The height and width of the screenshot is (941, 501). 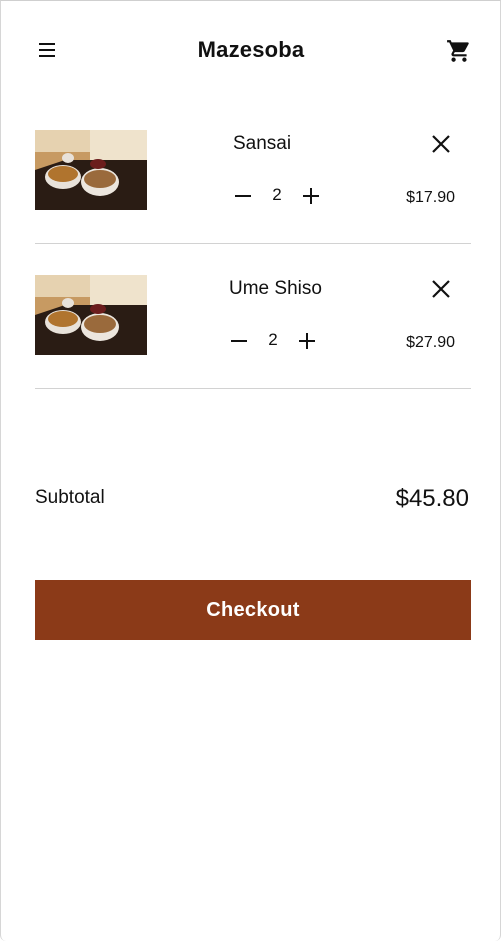 I want to click on subtotal-value: $45.80, so click(x=432, y=498).